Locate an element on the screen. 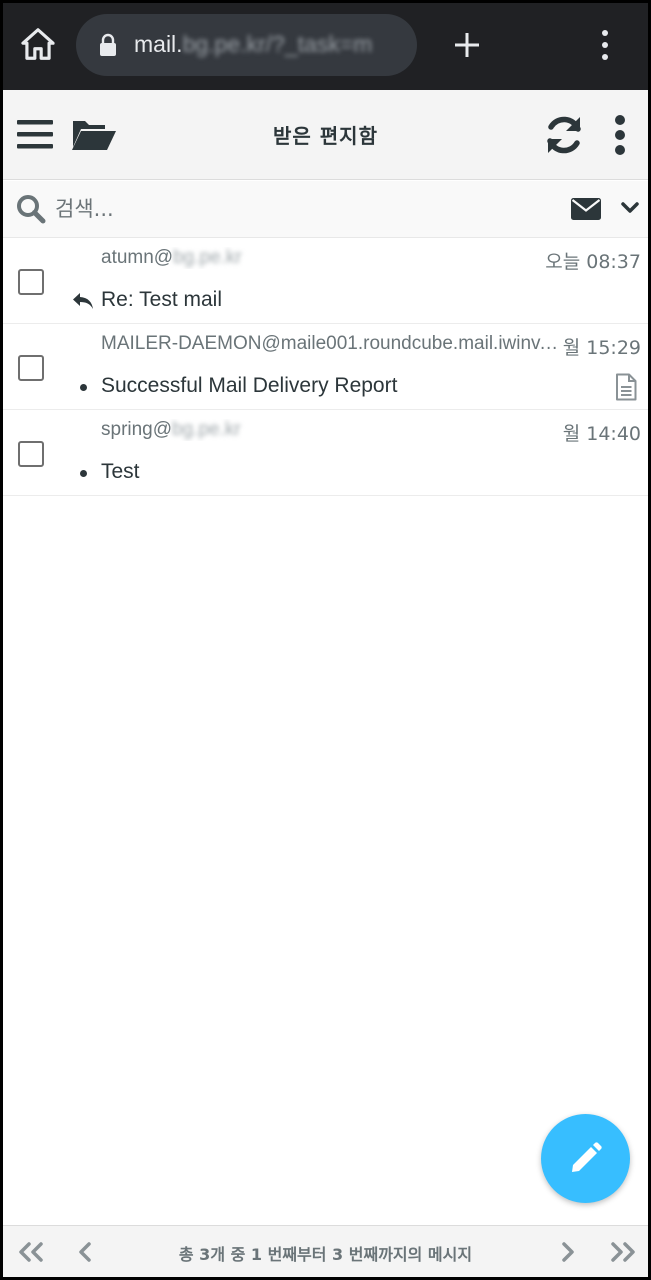 The width and height of the screenshot is (651, 1280). search-bar is located at coordinates (325, 209).